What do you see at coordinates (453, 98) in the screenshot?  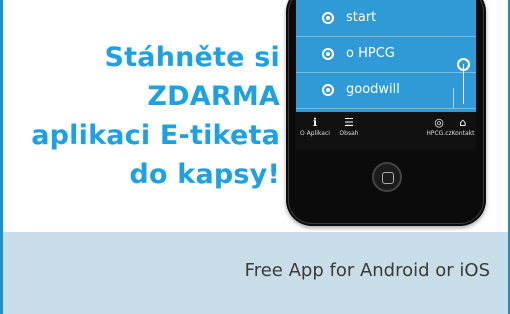 I see `timeline-line-secondary` at bounding box center [453, 98].